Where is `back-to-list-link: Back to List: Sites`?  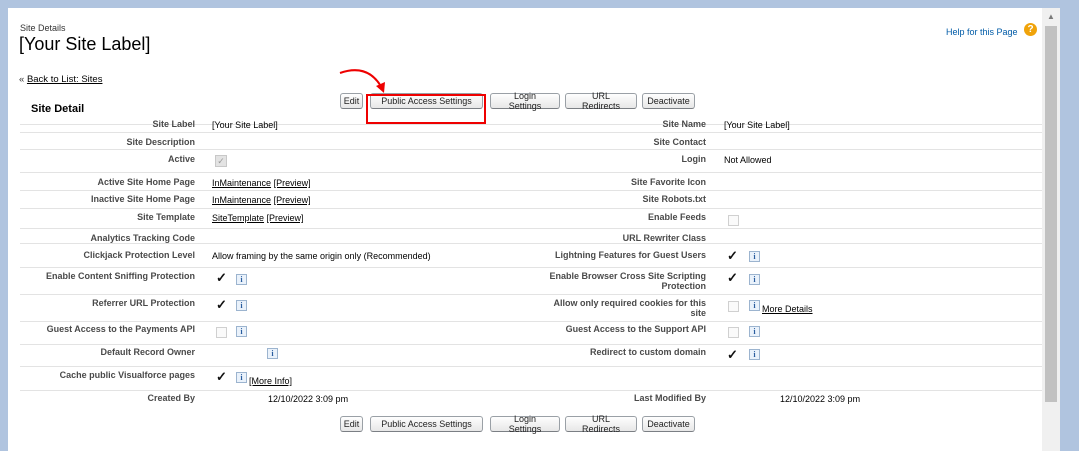
back-to-list-link: Back to List: Sites is located at coordinates (65, 79).